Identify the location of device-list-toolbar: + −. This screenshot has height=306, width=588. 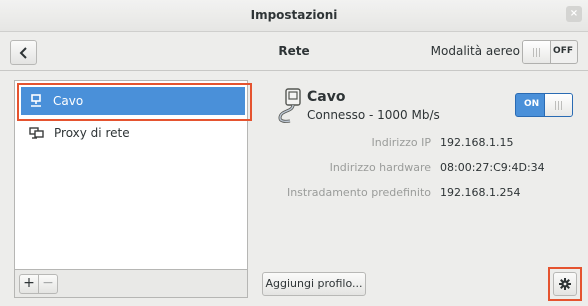
(131, 284).